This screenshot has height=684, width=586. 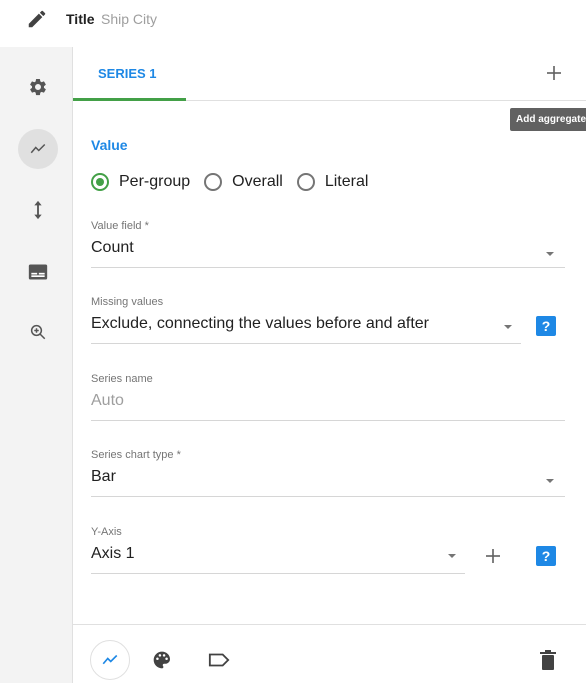 I want to click on y-axis-help-icon: ?, so click(x=546, y=556).